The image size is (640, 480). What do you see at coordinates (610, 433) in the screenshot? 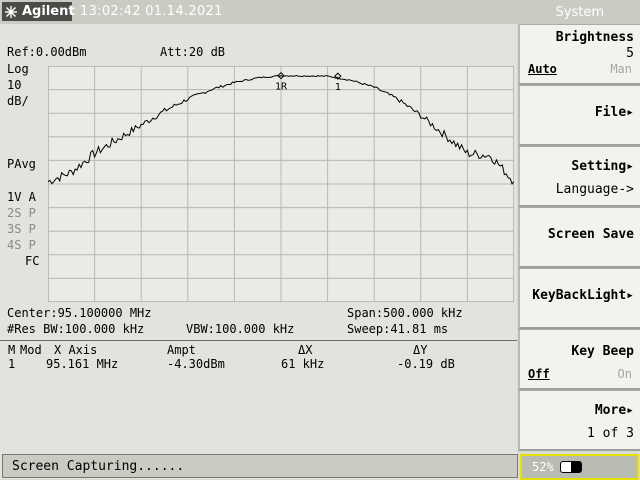
I see `page-indicator: 1 of 3` at bounding box center [610, 433].